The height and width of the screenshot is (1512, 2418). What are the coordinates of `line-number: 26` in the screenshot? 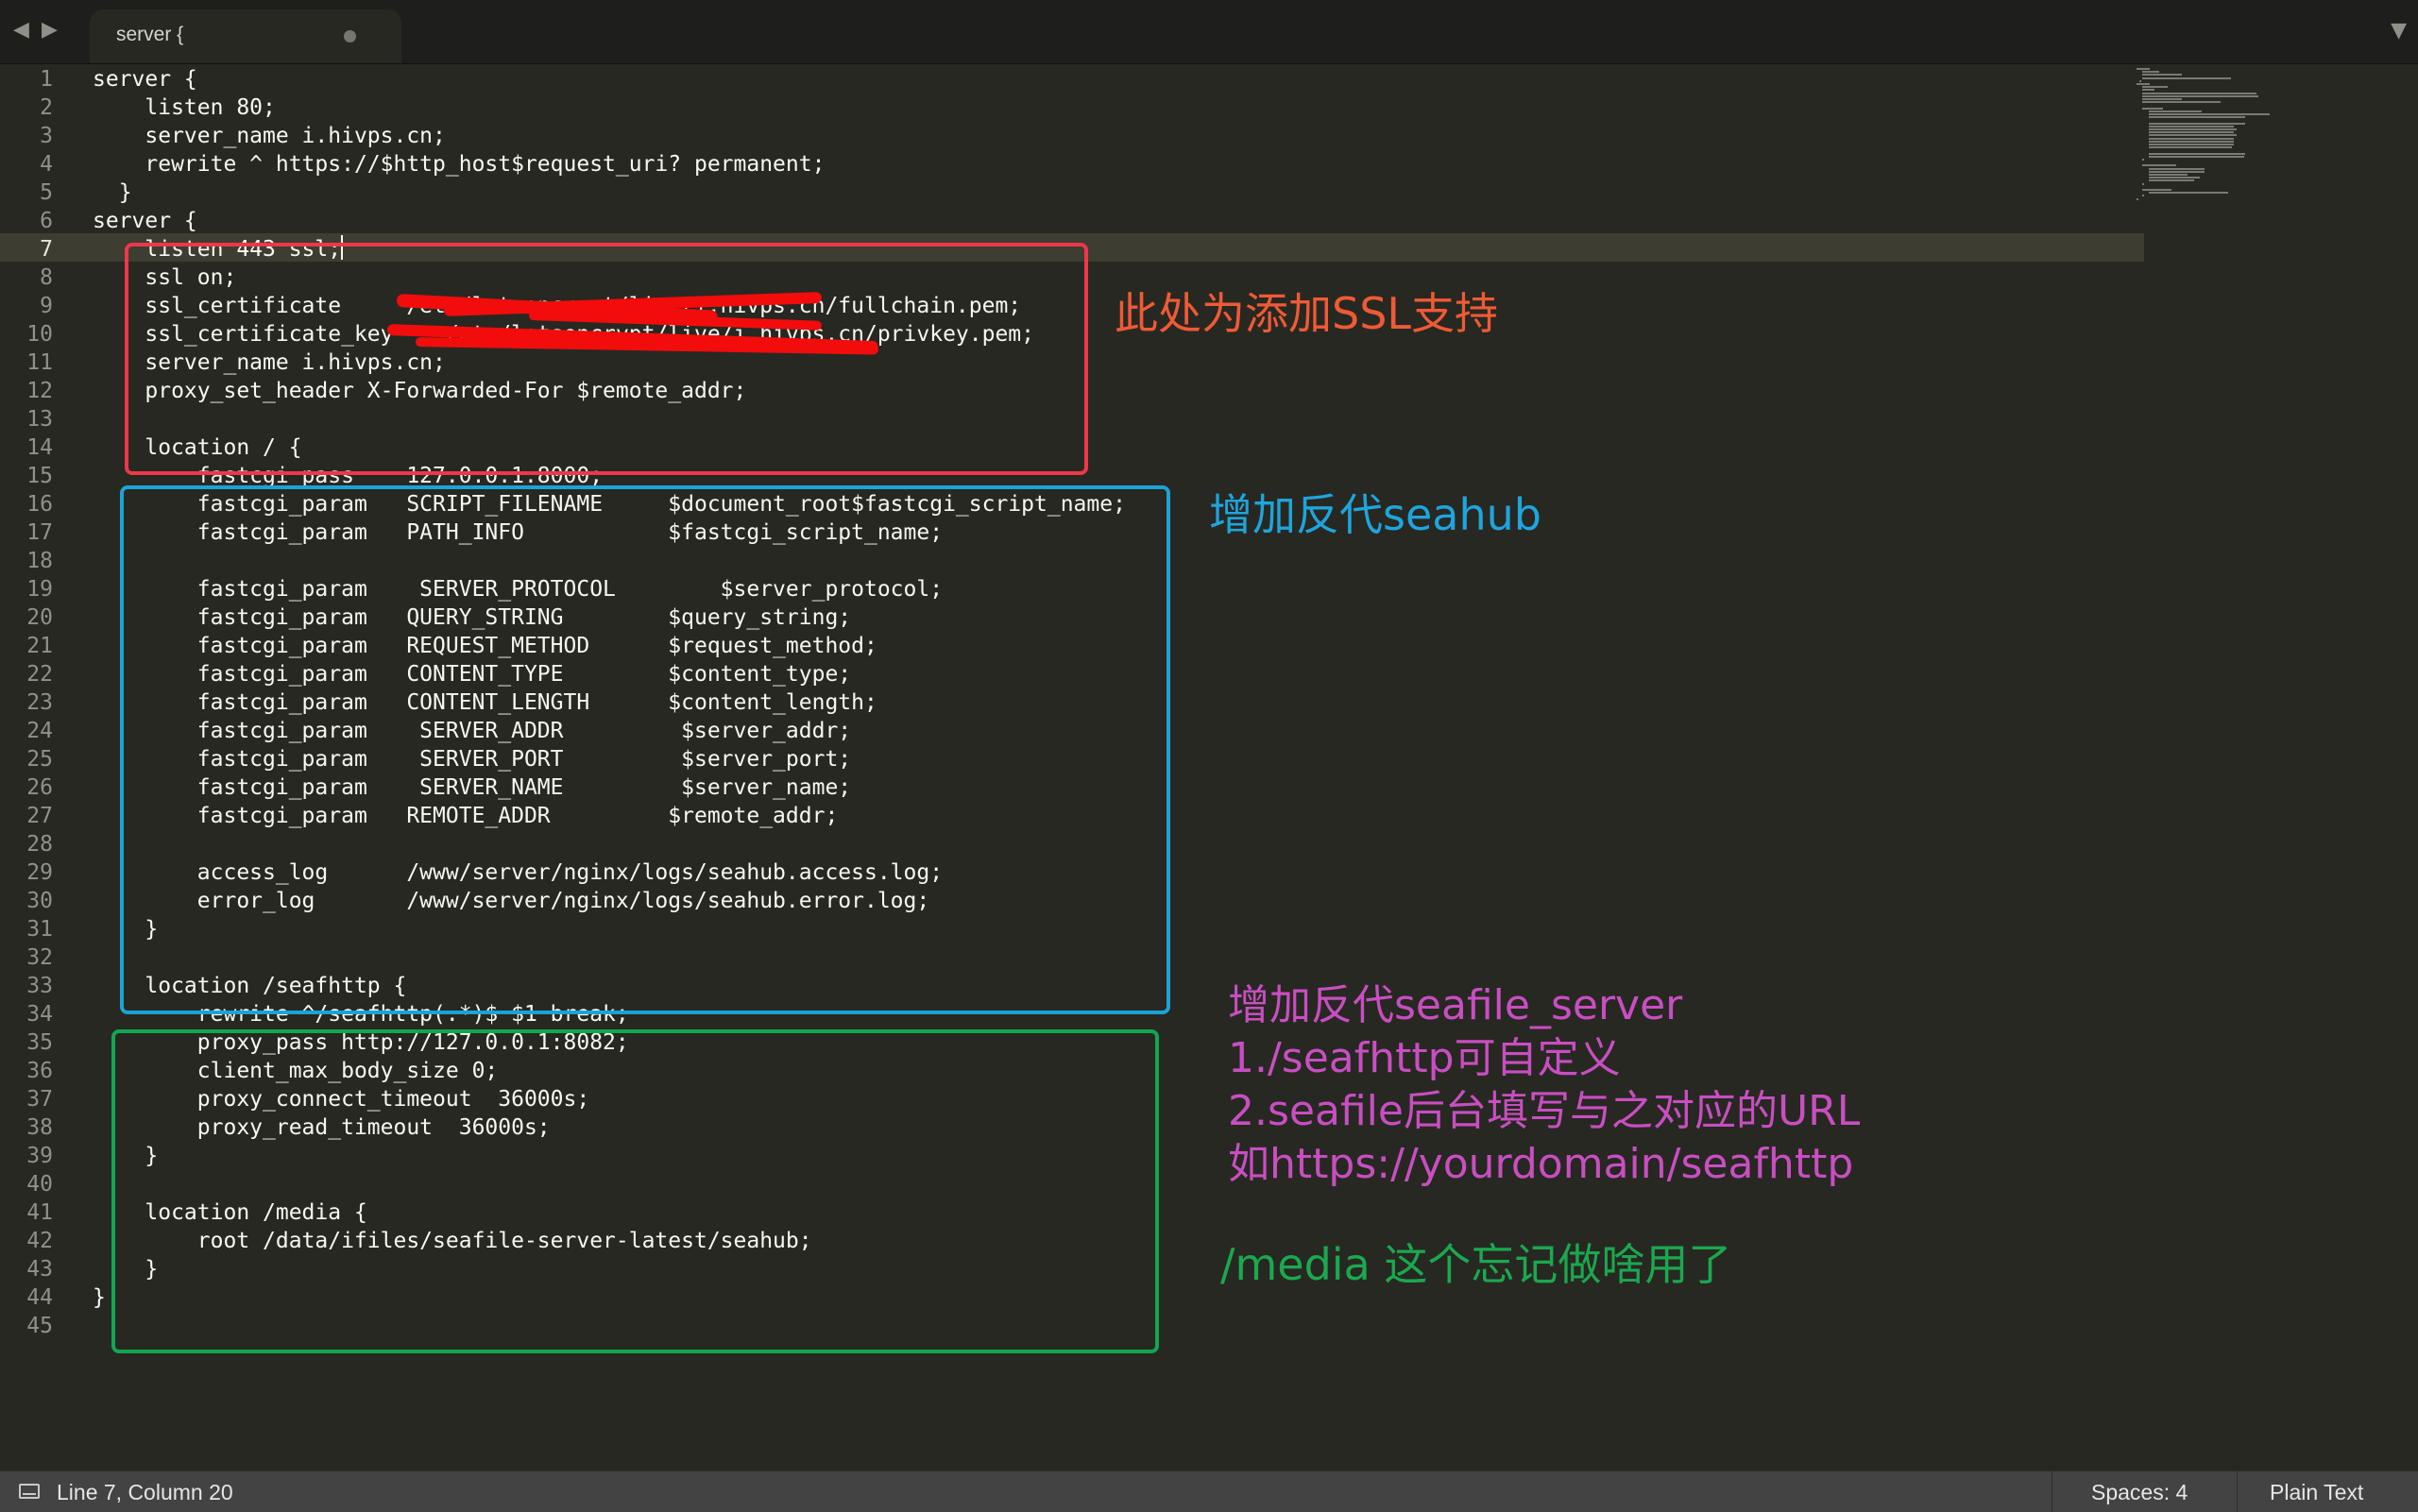 It's located at (39, 787).